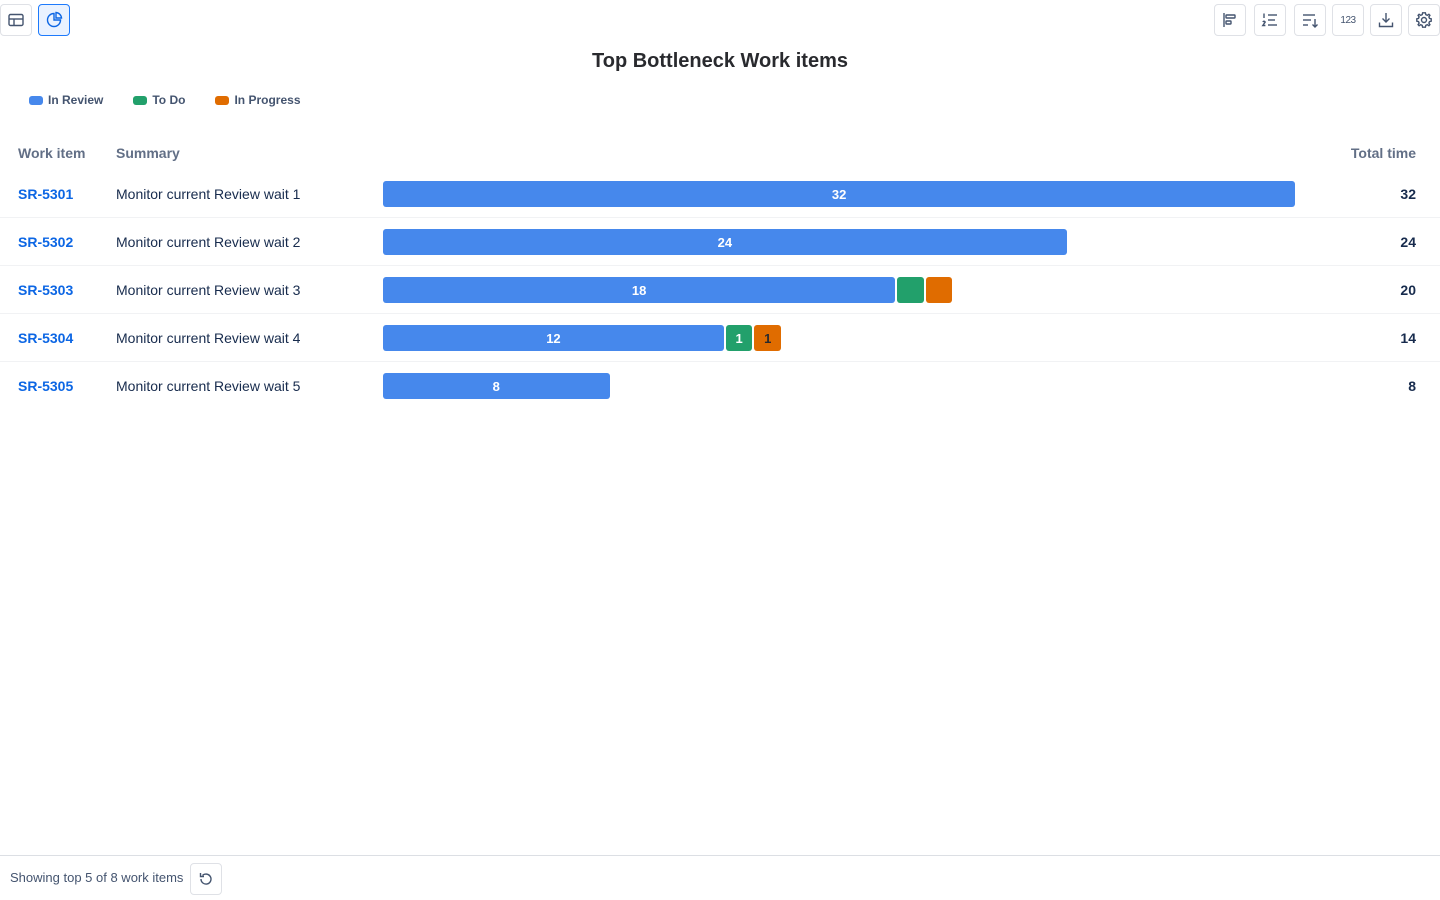  I want to click on footer: Showing top 5 of 8 work items, so click(720, 877).